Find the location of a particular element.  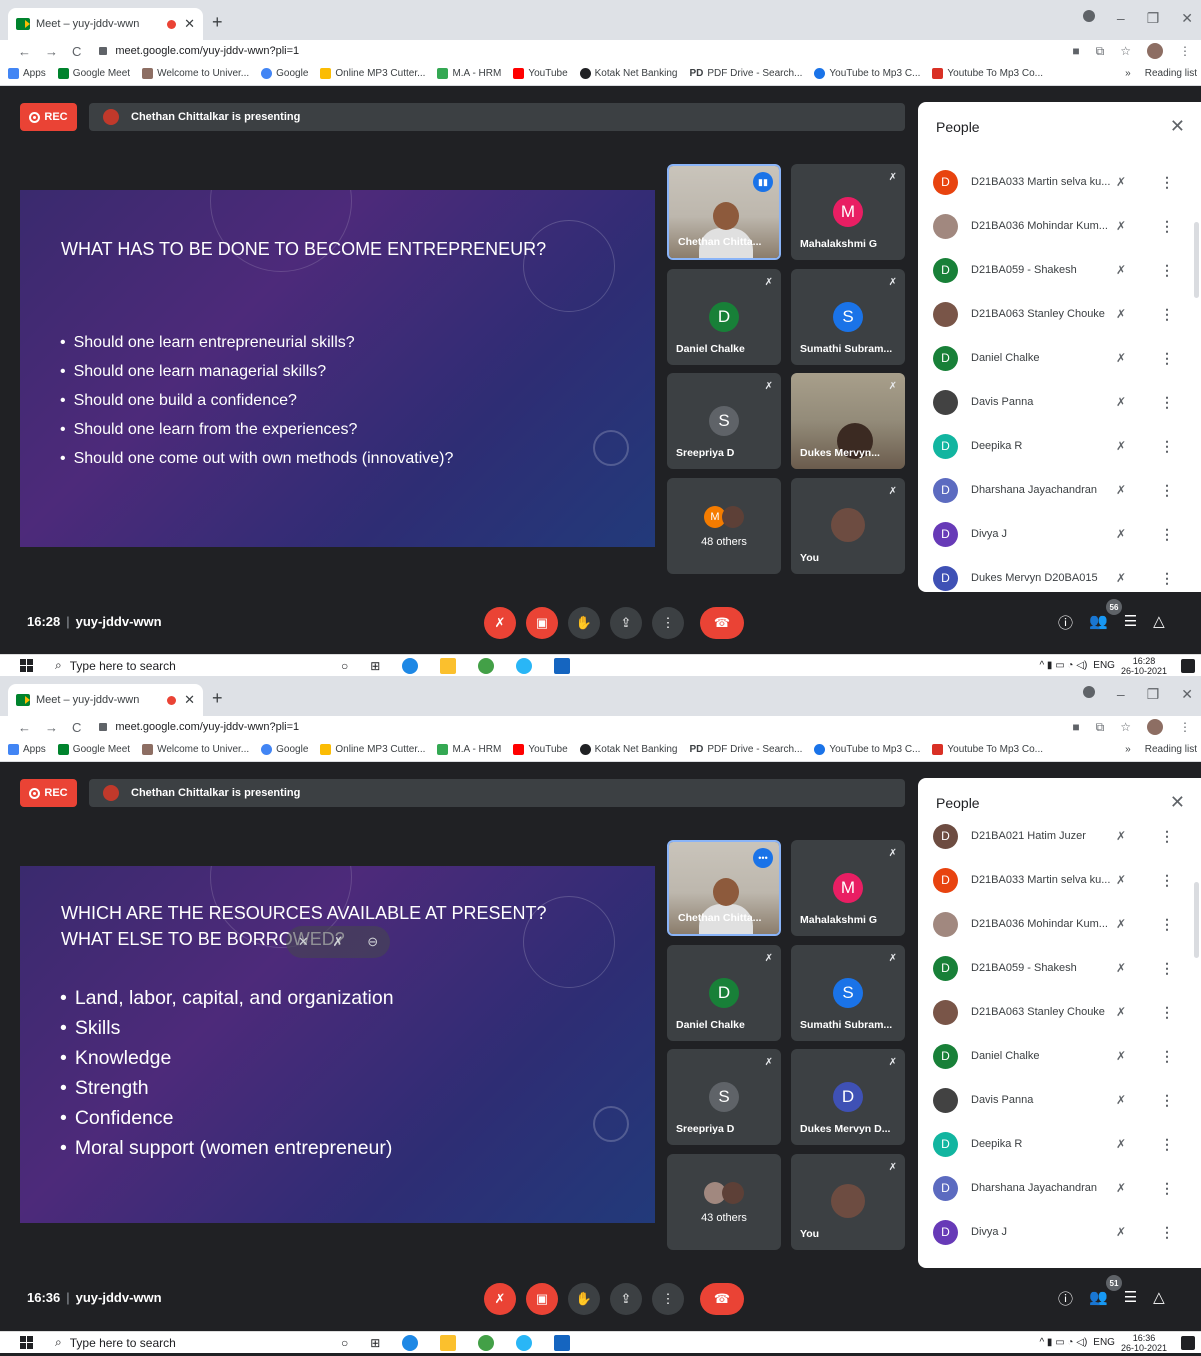

participant-row: D21BA036 Mohindar Kum... ✗ ⋮ is located at coordinates (1059, 226).